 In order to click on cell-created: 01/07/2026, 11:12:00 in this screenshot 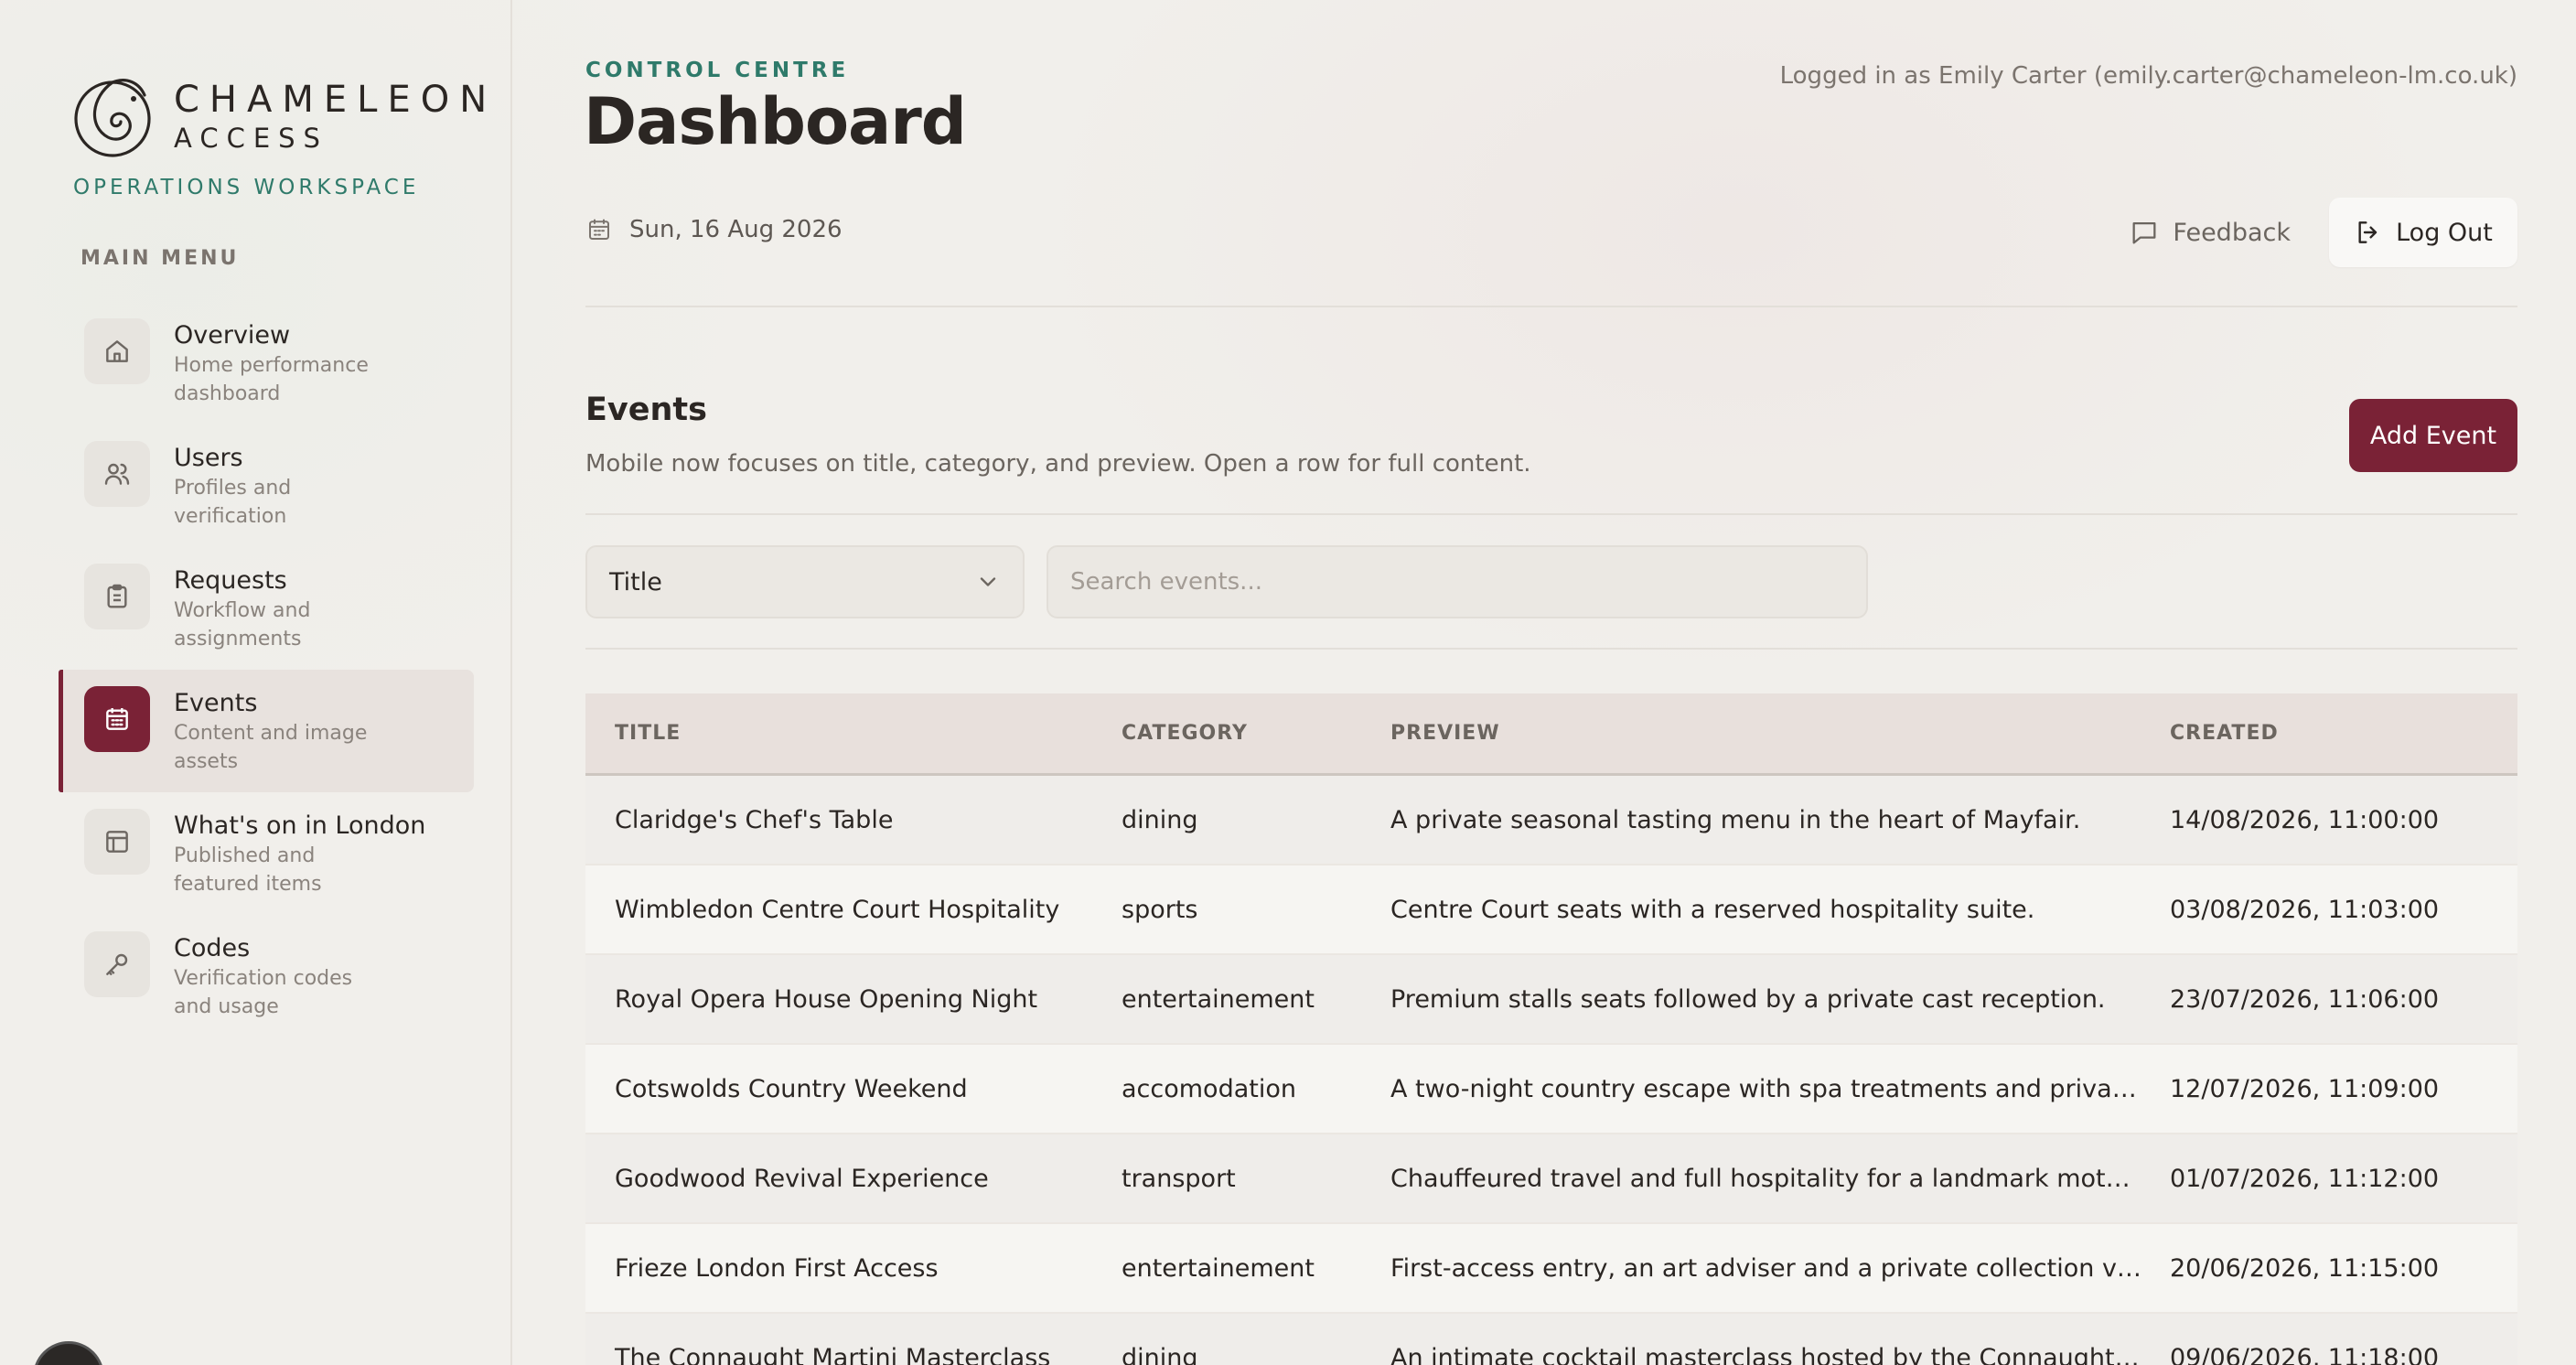, I will do `click(2305, 1178)`.